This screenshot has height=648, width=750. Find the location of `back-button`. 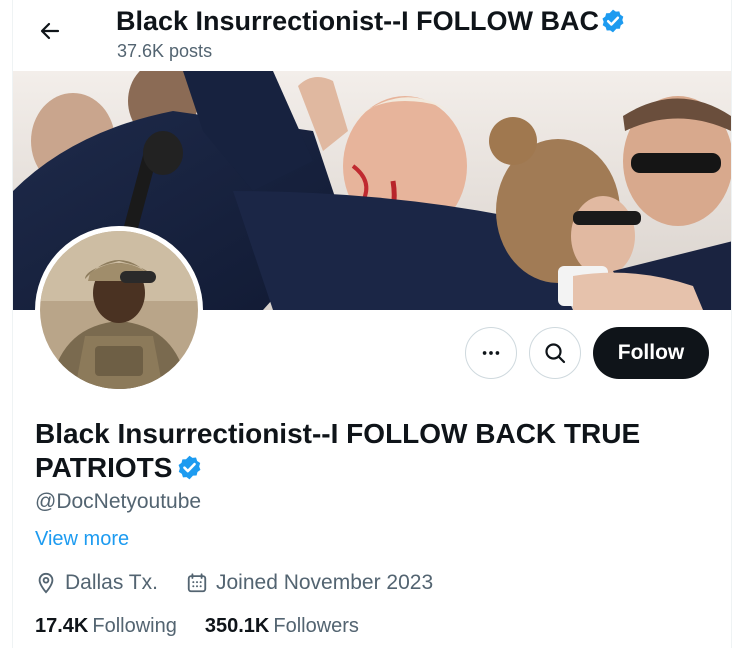

back-button is located at coordinates (50, 31).